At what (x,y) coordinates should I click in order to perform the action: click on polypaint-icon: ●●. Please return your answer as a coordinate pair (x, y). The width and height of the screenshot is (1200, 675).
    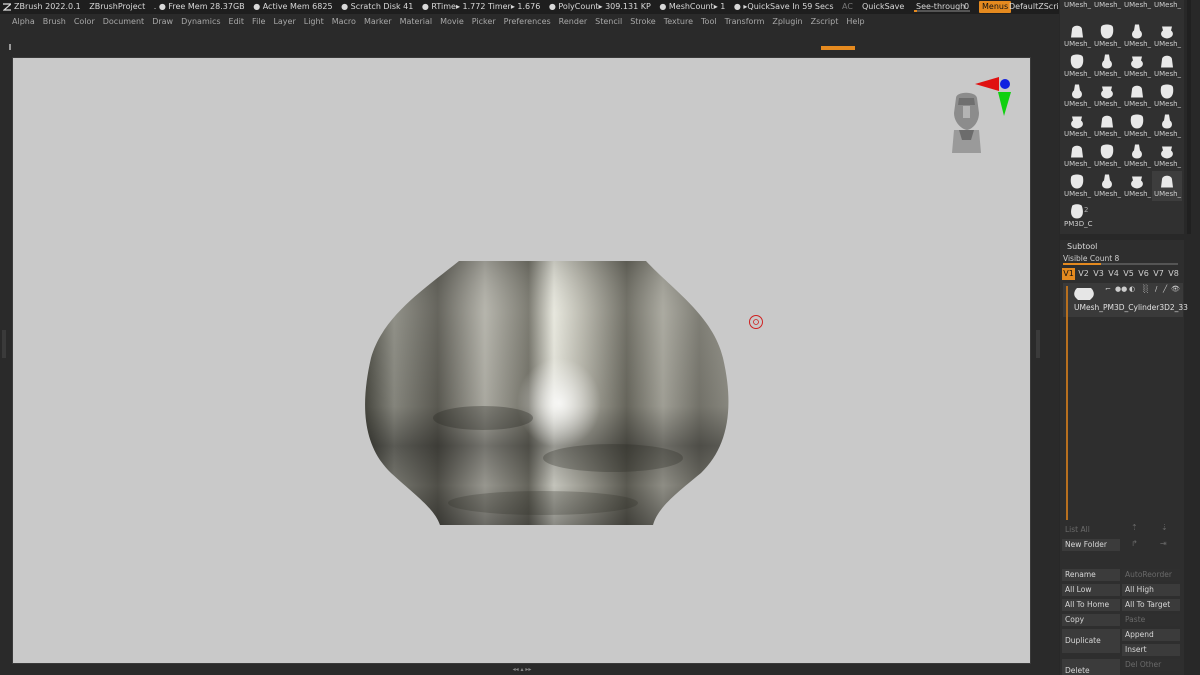
    Looking at the image, I should click on (1121, 289).